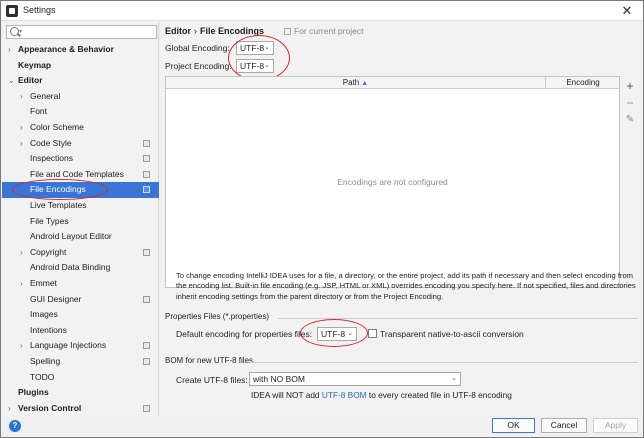  What do you see at coordinates (80, 159) in the screenshot?
I see `sidebar-item-inspections: Inspections` at bounding box center [80, 159].